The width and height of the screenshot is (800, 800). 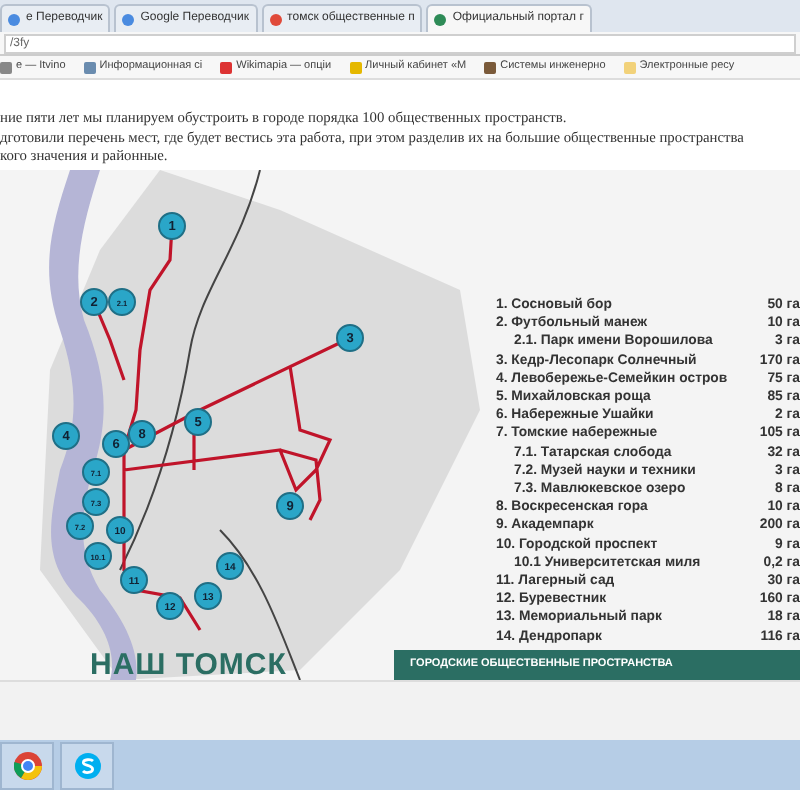 What do you see at coordinates (87, 765) in the screenshot?
I see `skype-taskbar-icon` at bounding box center [87, 765].